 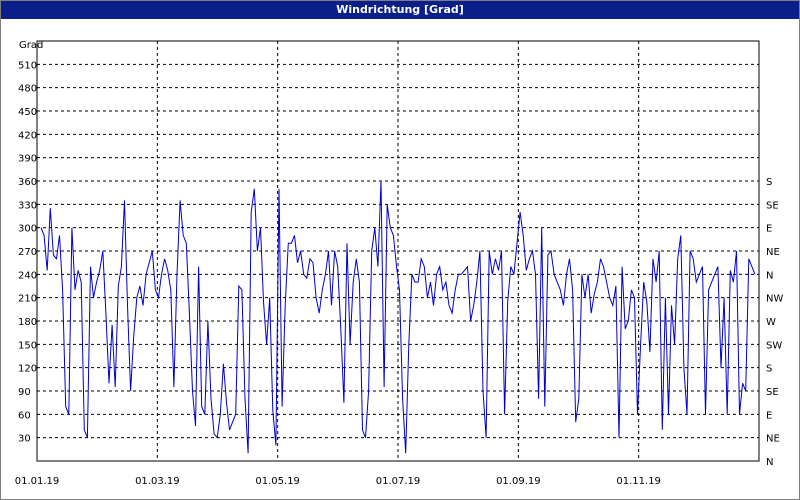 What do you see at coordinates (771, 322) in the screenshot?
I see `right-axis-label: W` at bounding box center [771, 322].